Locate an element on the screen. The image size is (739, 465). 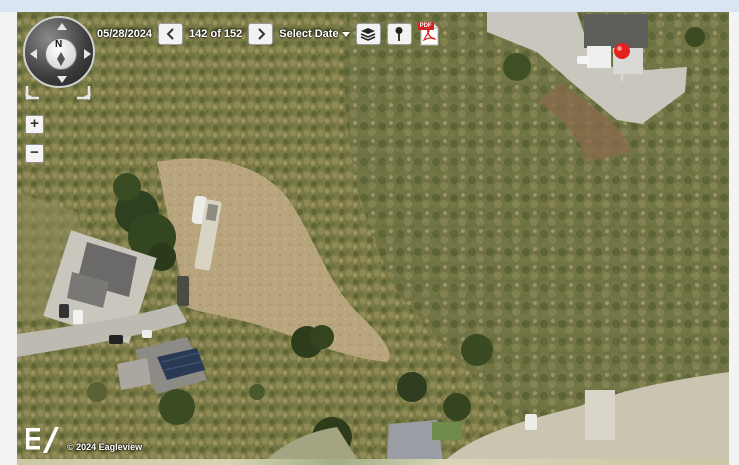
map-pin-icon is located at coordinates (399, 34).